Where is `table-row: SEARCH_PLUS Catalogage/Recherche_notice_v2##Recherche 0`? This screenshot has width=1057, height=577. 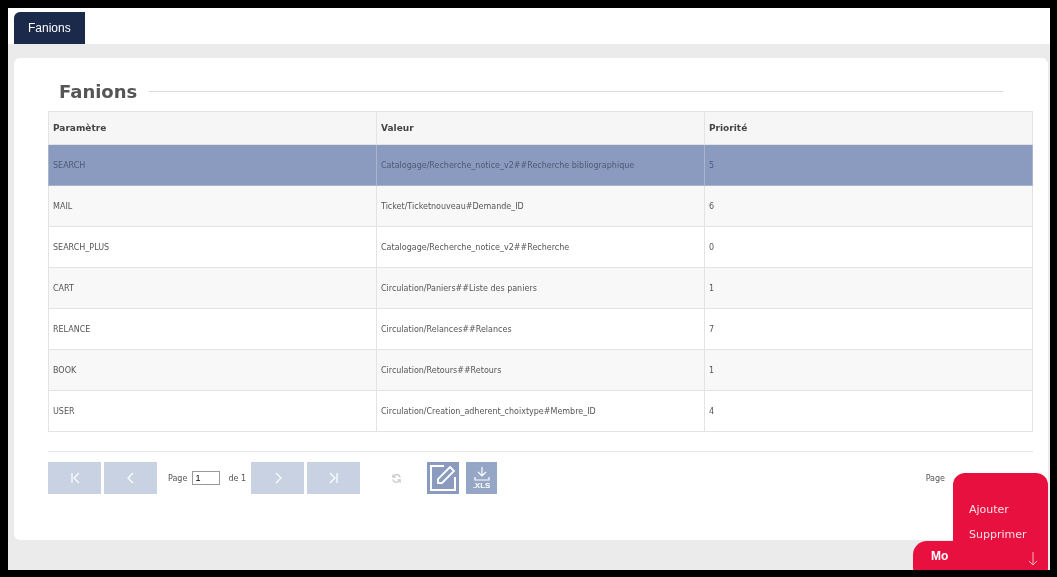 table-row: SEARCH_PLUS Catalogage/Recherche_notice_v2##Recherche 0 is located at coordinates (540, 247).